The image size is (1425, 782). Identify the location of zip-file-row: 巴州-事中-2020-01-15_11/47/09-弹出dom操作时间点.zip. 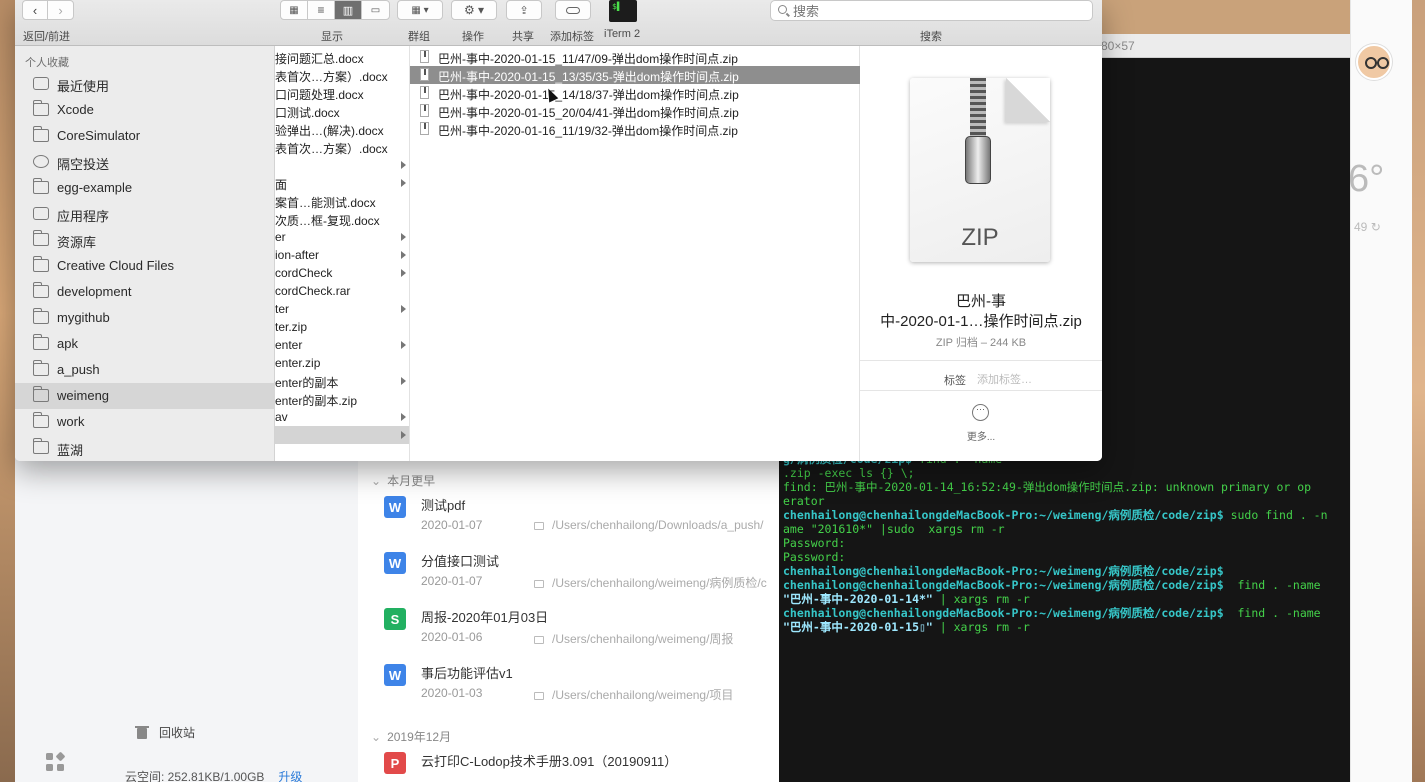
(635, 57).